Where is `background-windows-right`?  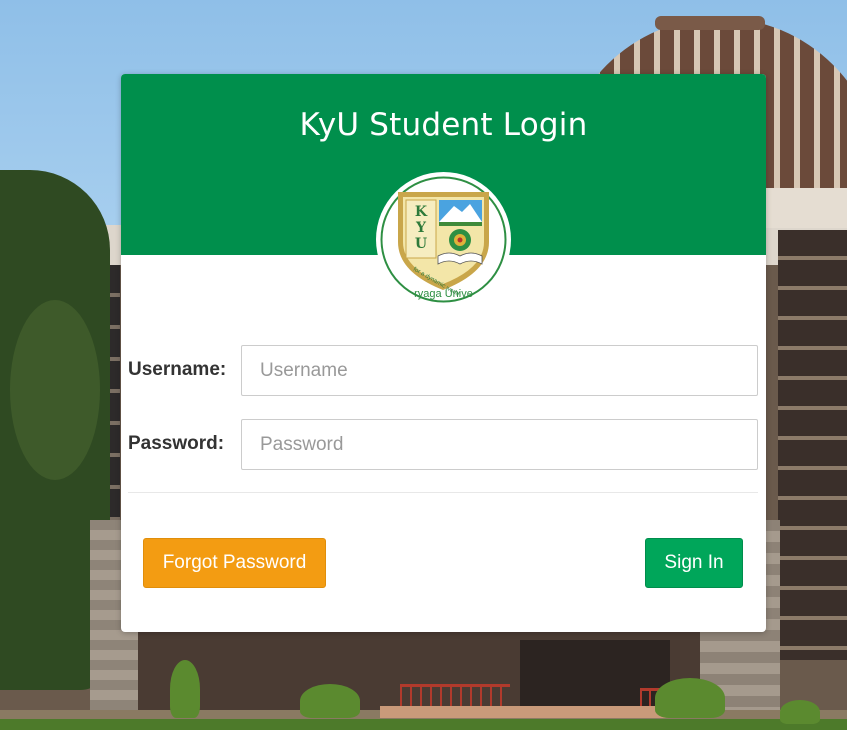
background-windows-right is located at coordinates (812, 445).